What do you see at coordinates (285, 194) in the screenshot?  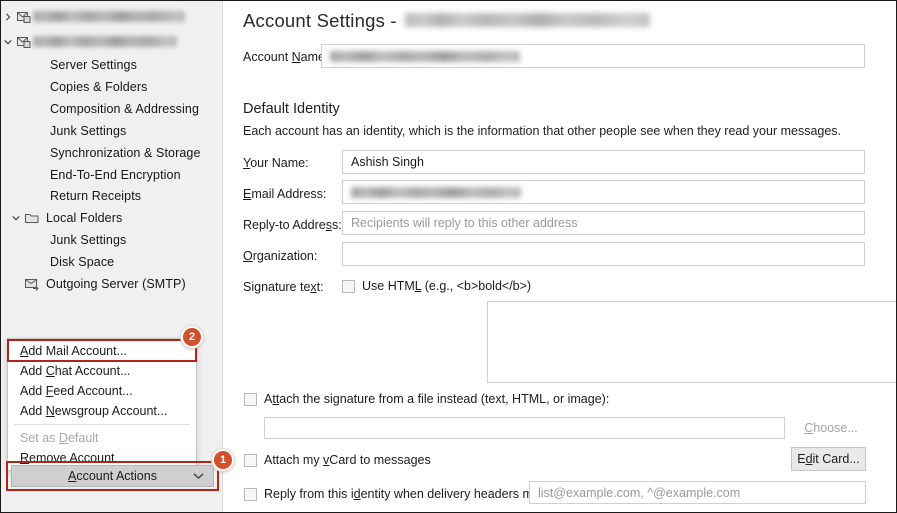 I see `email-address-label: Email Address:` at bounding box center [285, 194].